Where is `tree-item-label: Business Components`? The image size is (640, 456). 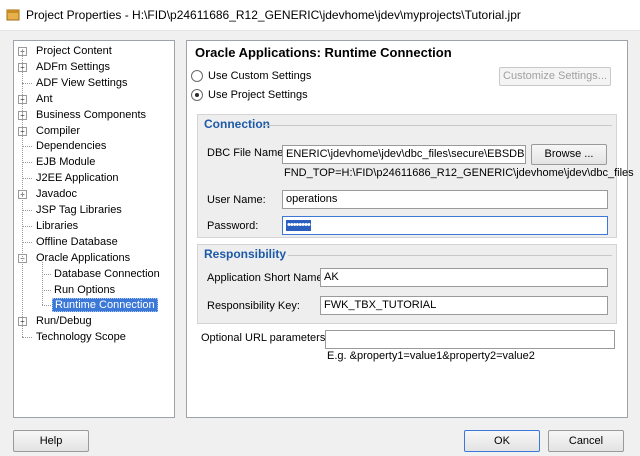
tree-item-label: Business Components is located at coordinates (91, 114).